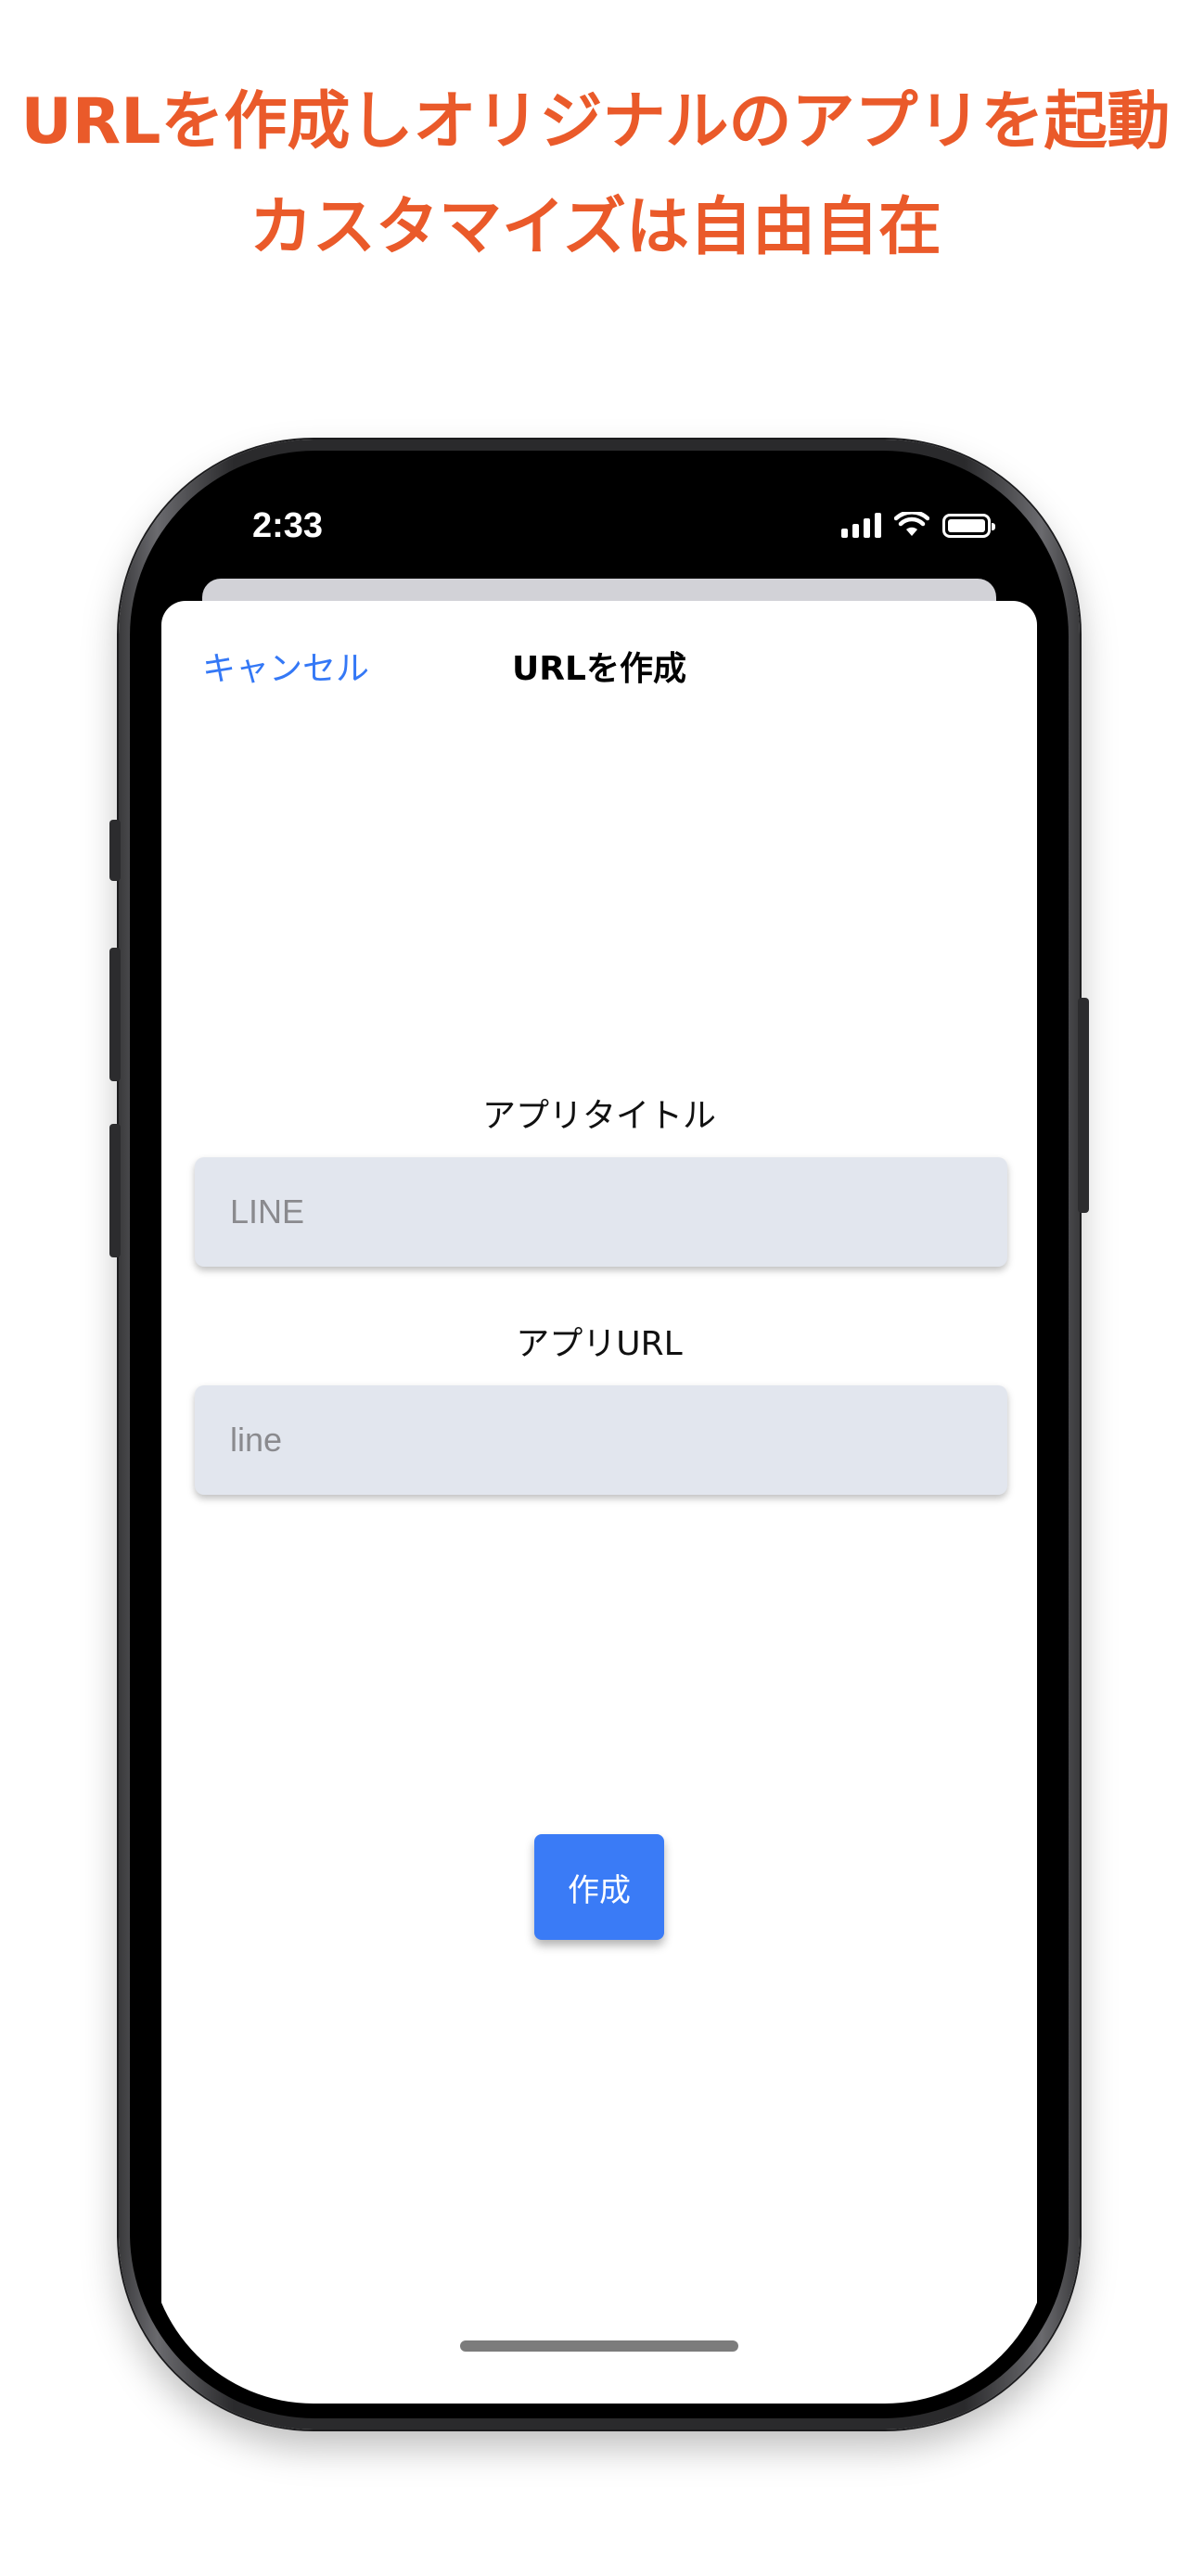 The image size is (1191, 2576). I want to click on app-url-input, so click(617, 1440).